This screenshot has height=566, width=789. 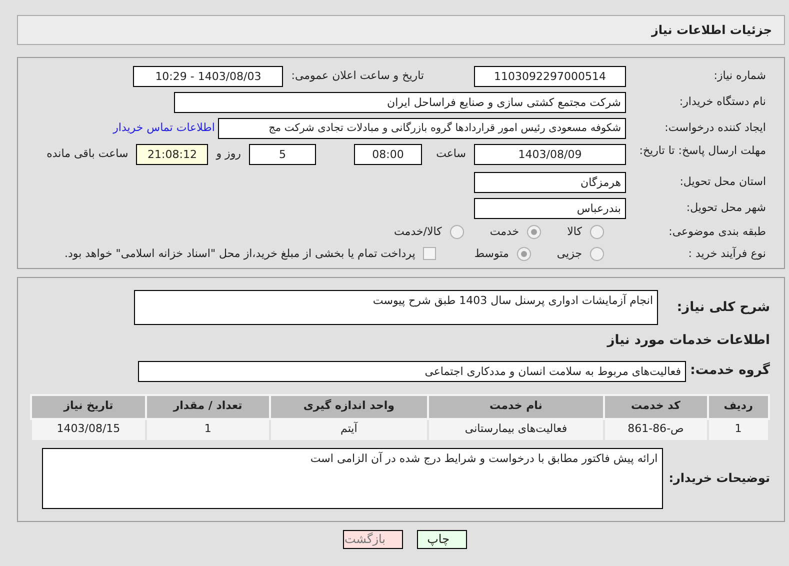 I want to click on field-label: گروه خدمت:, so click(x=729, y=370).